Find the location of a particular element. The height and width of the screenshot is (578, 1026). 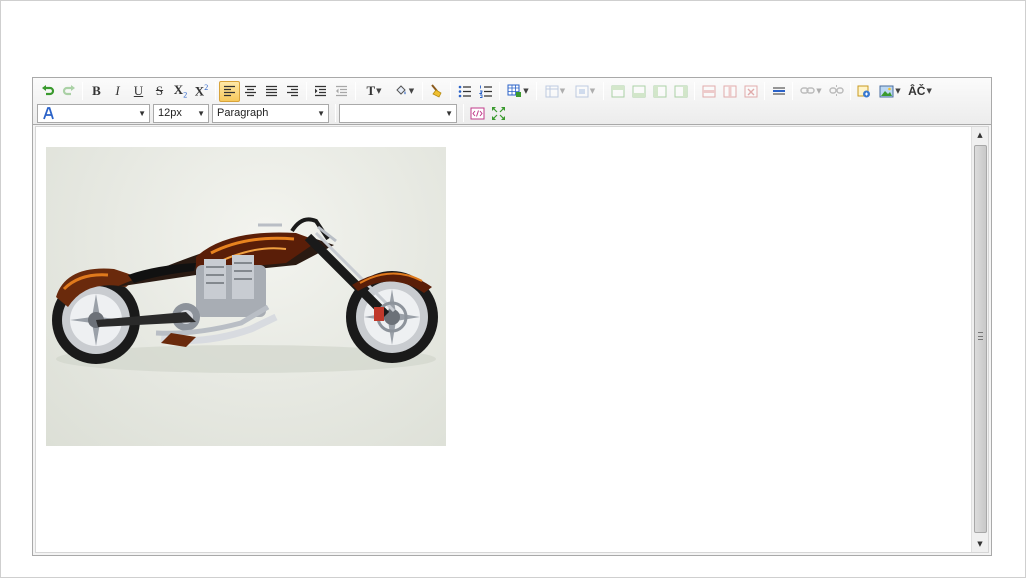

insert-image-button: ▼ is located at coordinates (890, 91).